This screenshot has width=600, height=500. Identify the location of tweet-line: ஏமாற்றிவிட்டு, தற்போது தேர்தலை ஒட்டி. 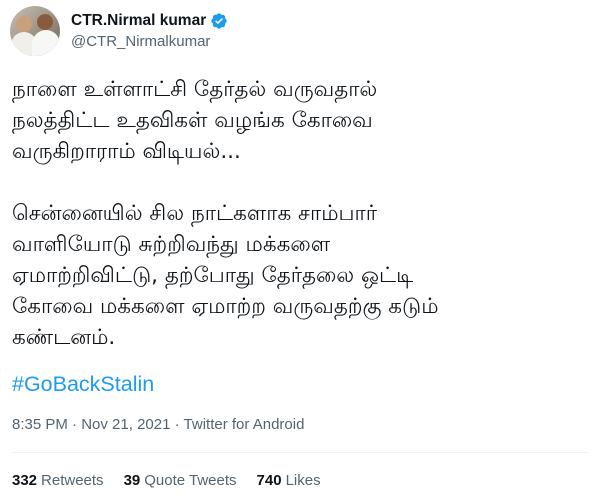
(213, 275).